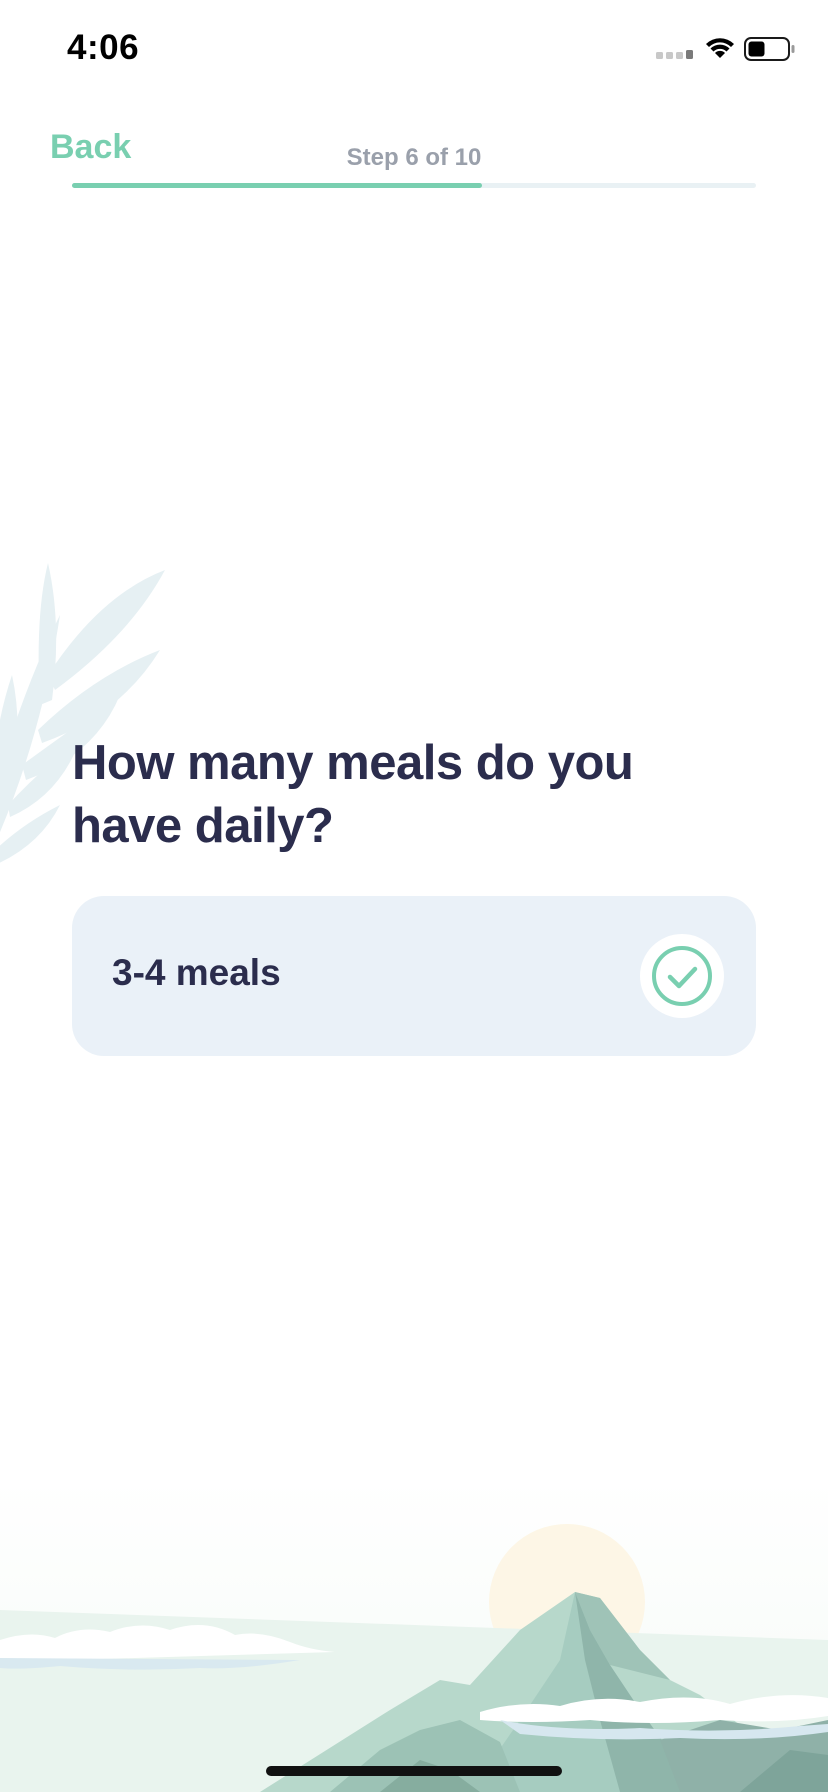 This screenshot has width=828, height=1792. What do you see at coordinates (769, 49) in the screenshot?
I see `battery-icon` at bounding box center [769, 49].